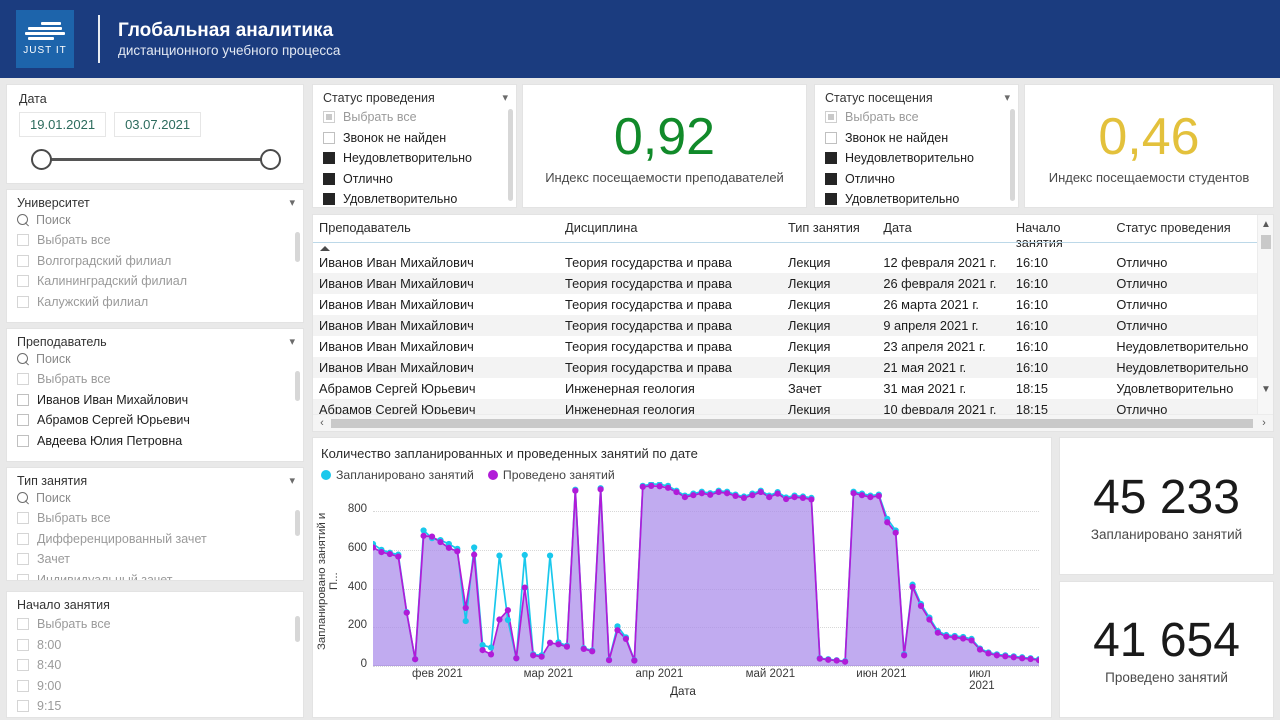 The image size is (1280, 720). Describe the element at coordinates (63, 124) in the screenshot. I see `date-start-input: 19.01.2021` at that location.